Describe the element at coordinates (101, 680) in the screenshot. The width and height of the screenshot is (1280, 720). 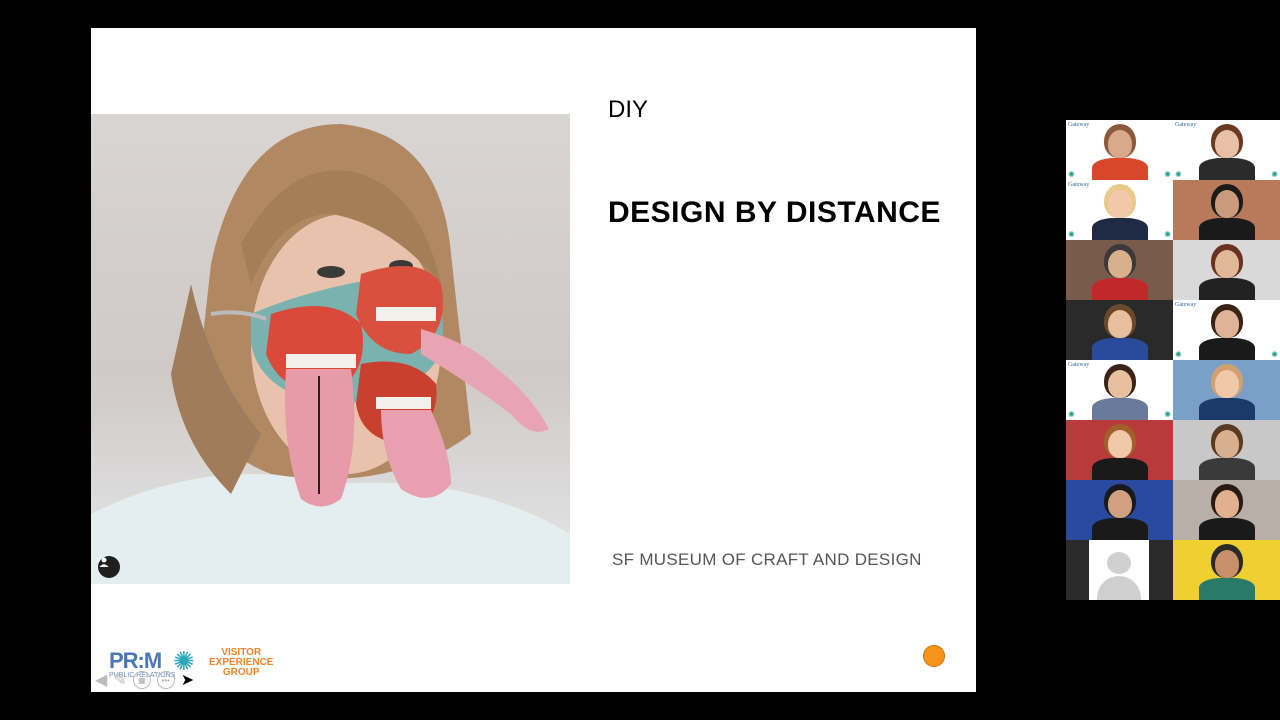
I see `arrow-left-icon: ◀` at that location.